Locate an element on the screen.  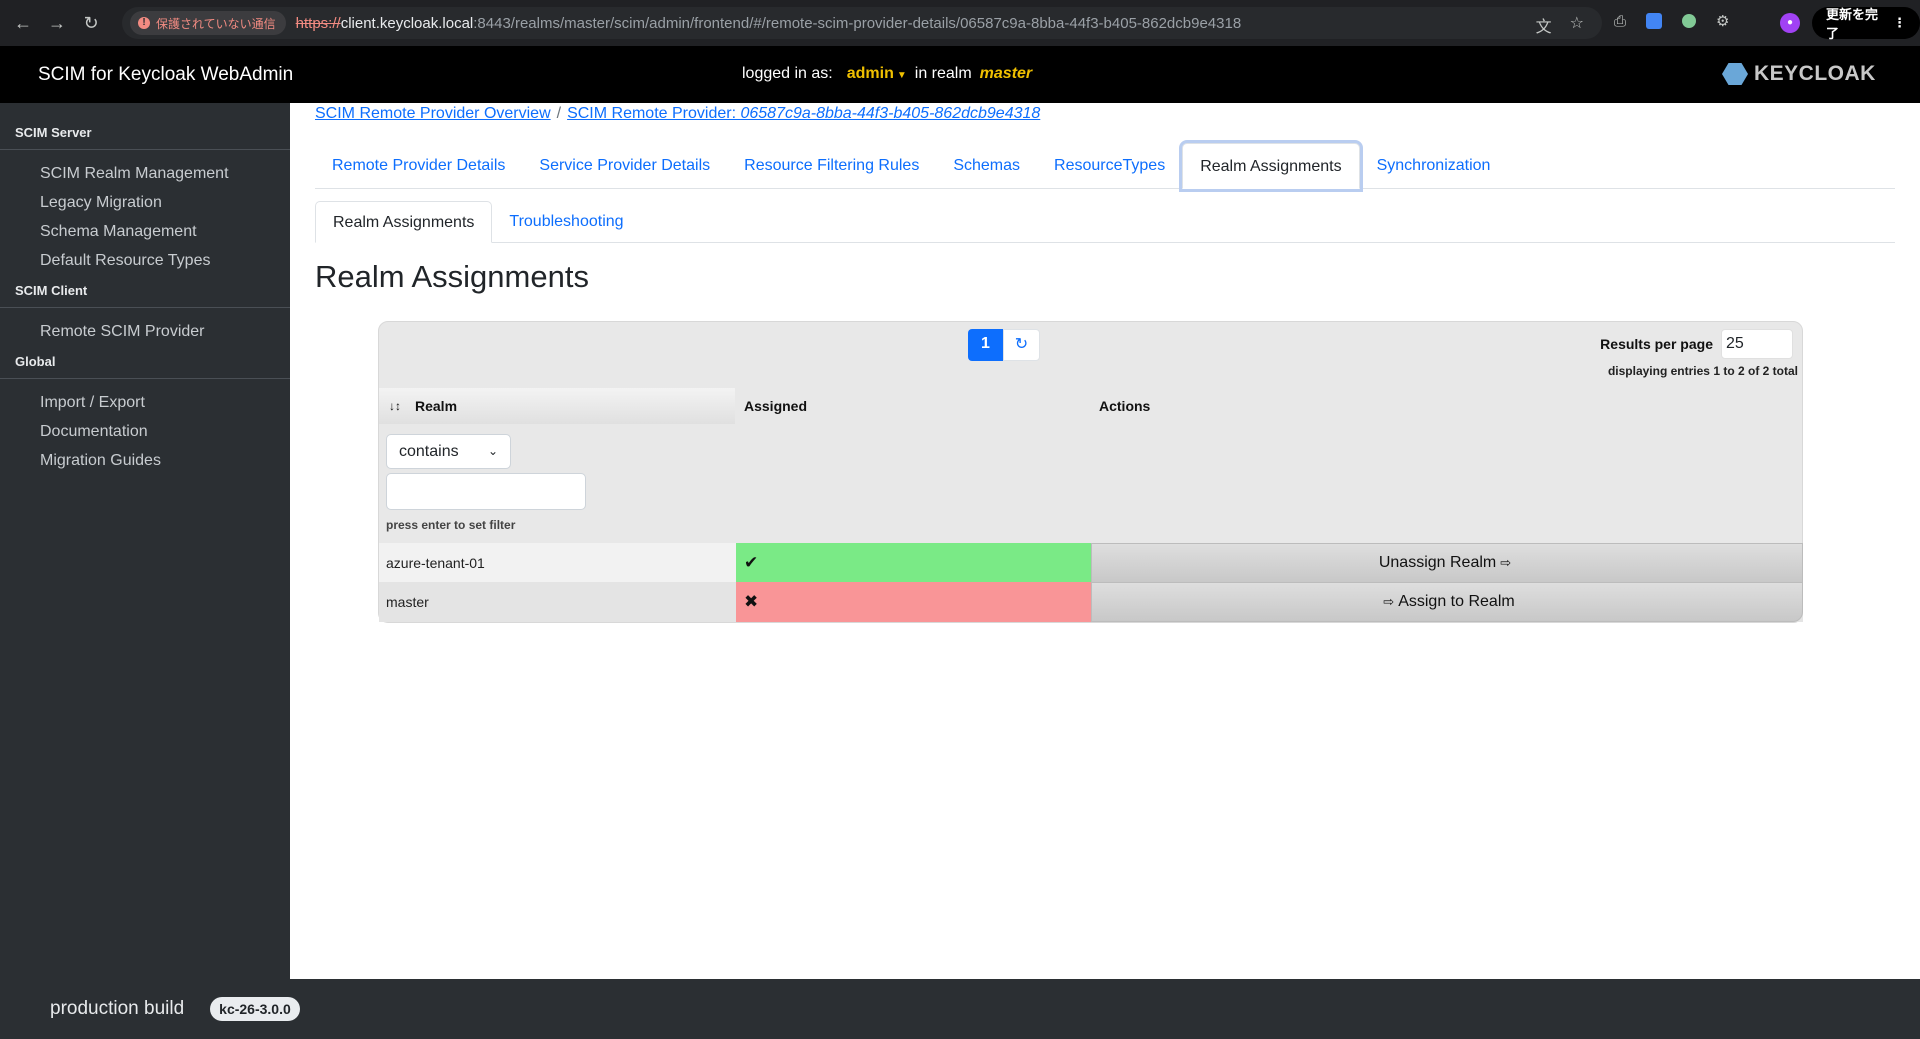
back-icon: ← is located at coordinates (23, 23).